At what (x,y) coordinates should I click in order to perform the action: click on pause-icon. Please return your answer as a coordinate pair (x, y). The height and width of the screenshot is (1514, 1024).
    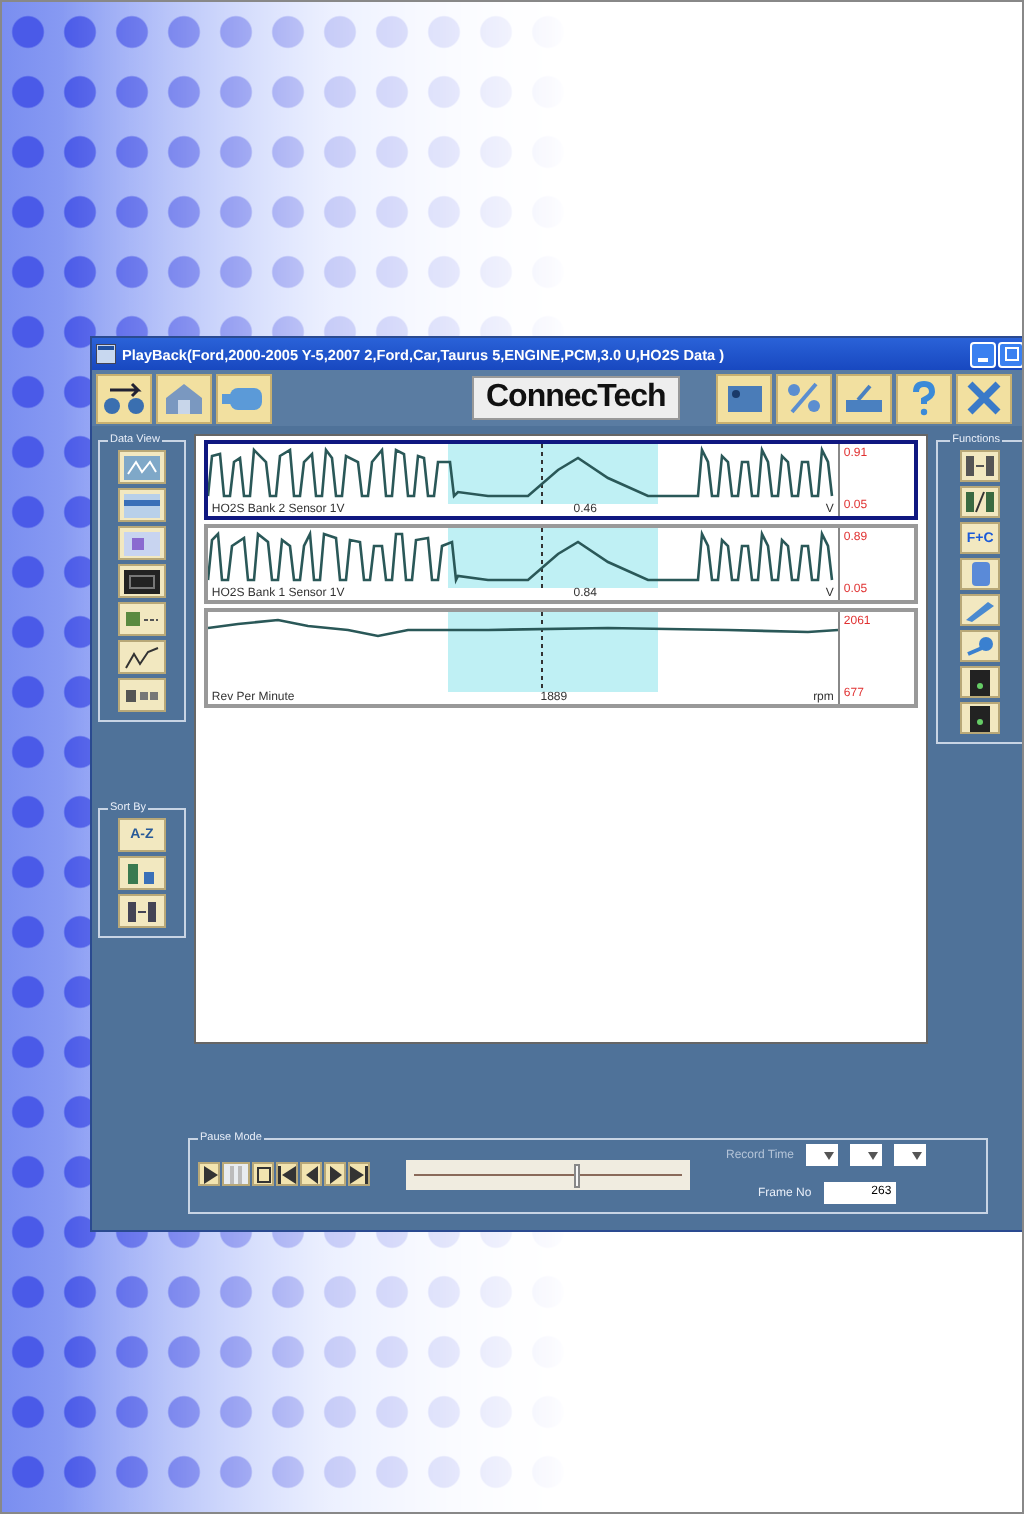
    Looking at the image, I should click on (236, 1174).